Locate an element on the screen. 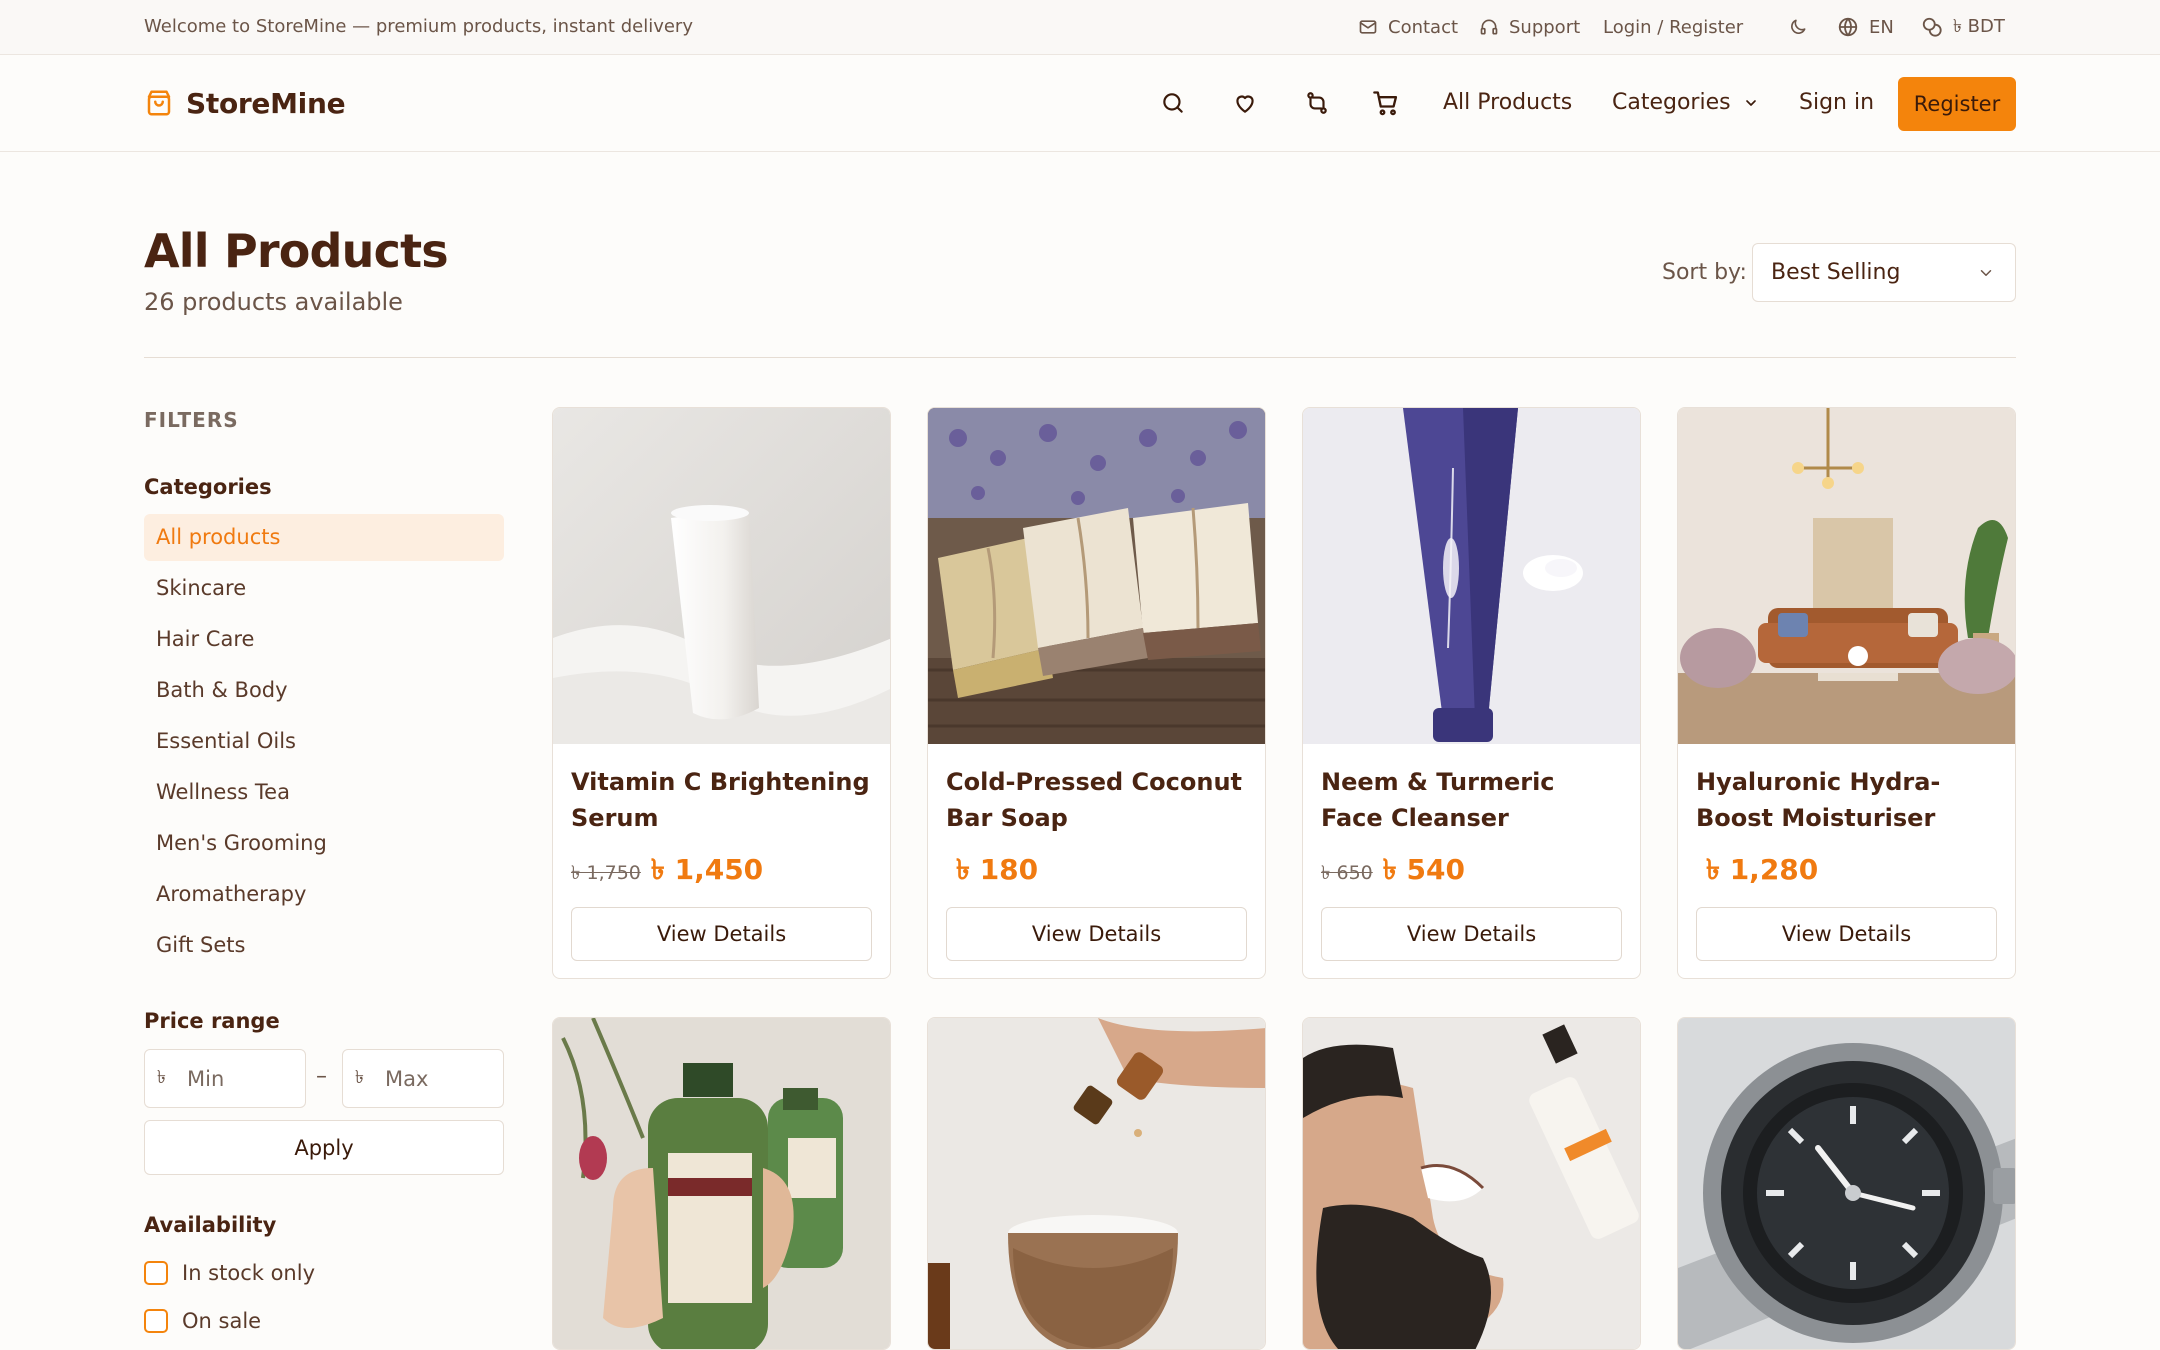 This screenshot has height=1350, width=2160. contact-link: Contact is located at coordinates (1408, 27).